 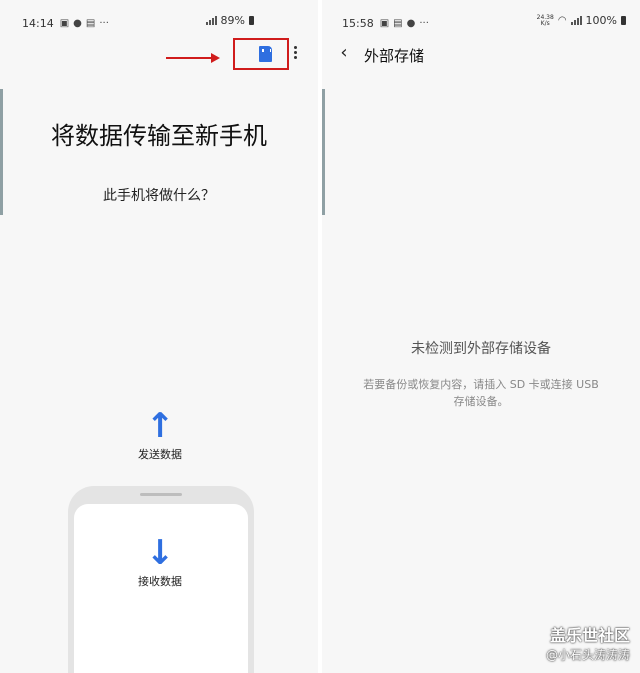 I want to click on network-speed-unit: K/s, so click(x=545, y=23).